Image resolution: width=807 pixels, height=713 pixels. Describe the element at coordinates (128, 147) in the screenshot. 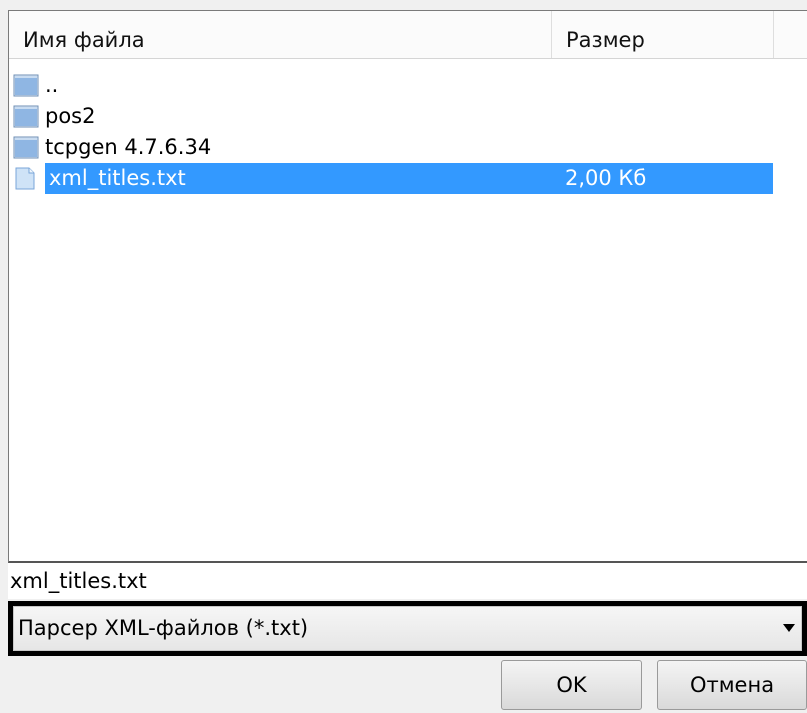

I see `file-name: tcpgen 4.7.6.34` at that location.